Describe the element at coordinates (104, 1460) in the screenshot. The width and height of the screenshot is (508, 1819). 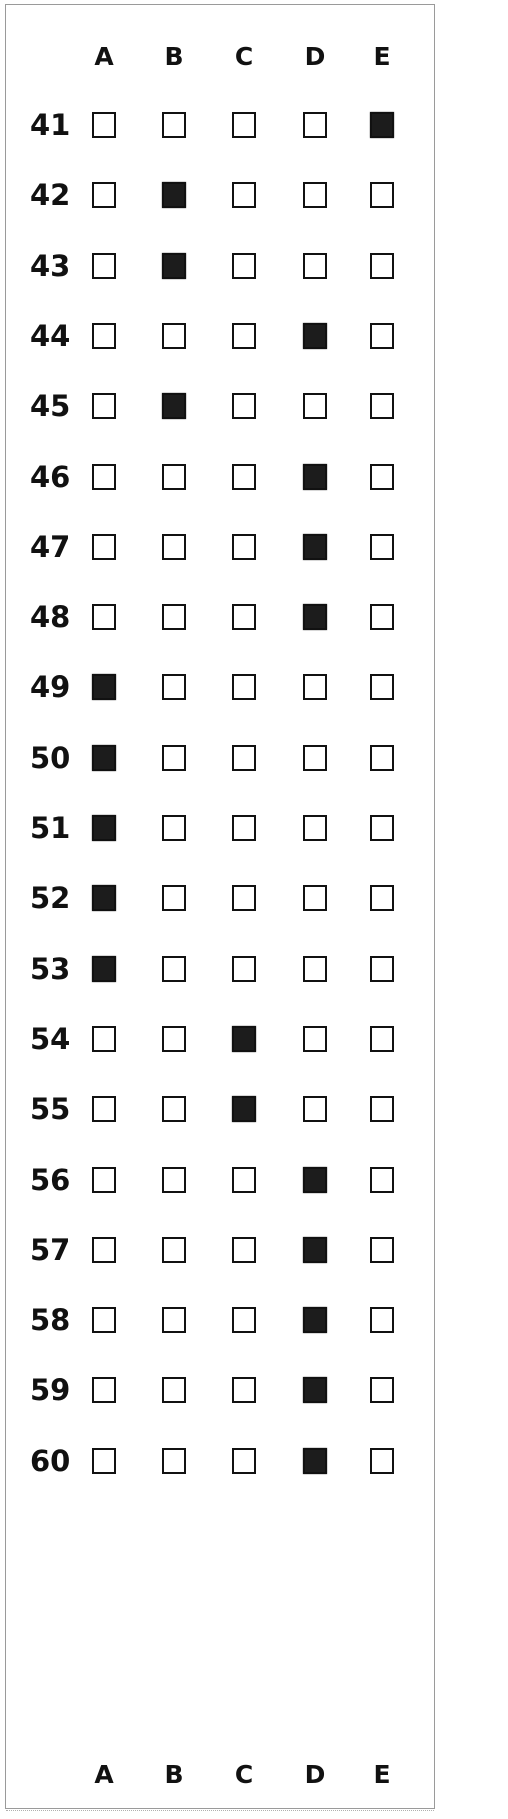
I see `bubble-60-a` at that location.